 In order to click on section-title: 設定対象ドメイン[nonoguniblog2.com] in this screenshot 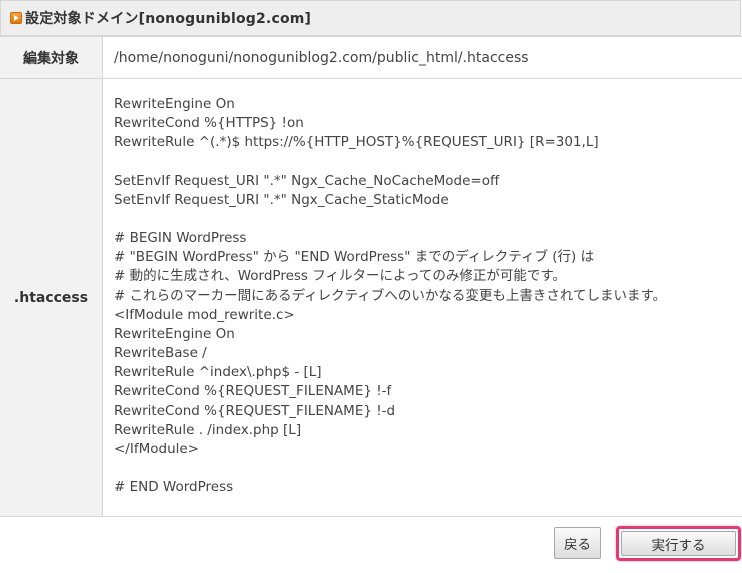, I will do `click(168, 19)`.